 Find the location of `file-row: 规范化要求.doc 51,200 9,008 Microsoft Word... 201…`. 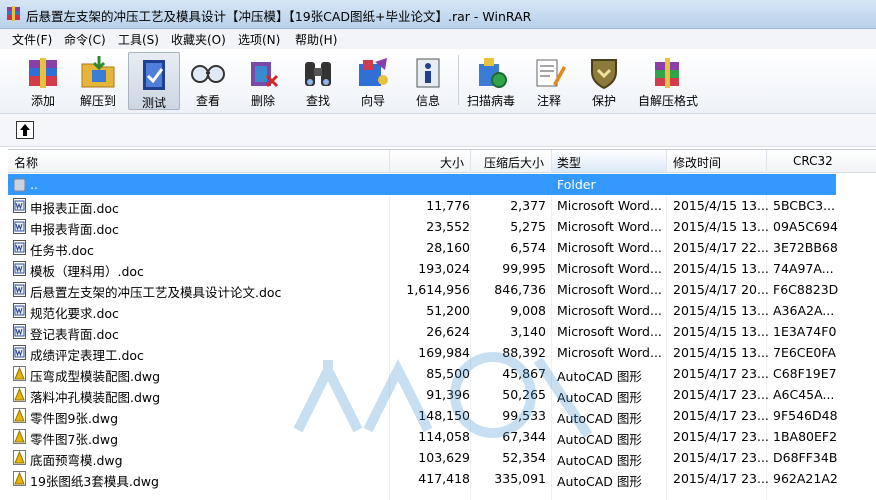

file-row: 规范化要求.doc 51,200 9,008 Microsoft Word... 201… is located at coordinates (442, 310).